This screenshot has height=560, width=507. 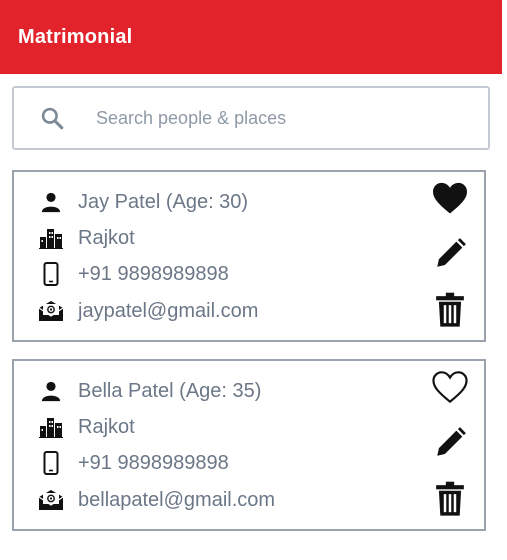 I want to click on search-box, so click(x=251, y=118).